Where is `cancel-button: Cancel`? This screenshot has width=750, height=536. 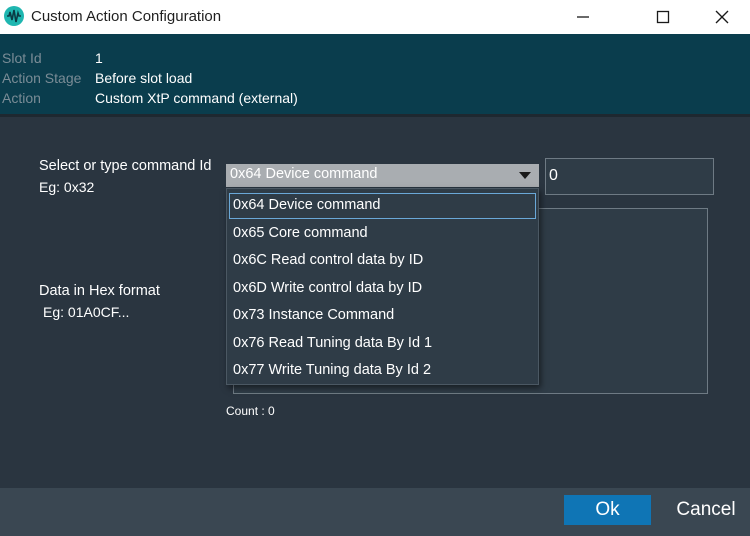
cancel-button: Cancel is located at coordinates (706, 510).